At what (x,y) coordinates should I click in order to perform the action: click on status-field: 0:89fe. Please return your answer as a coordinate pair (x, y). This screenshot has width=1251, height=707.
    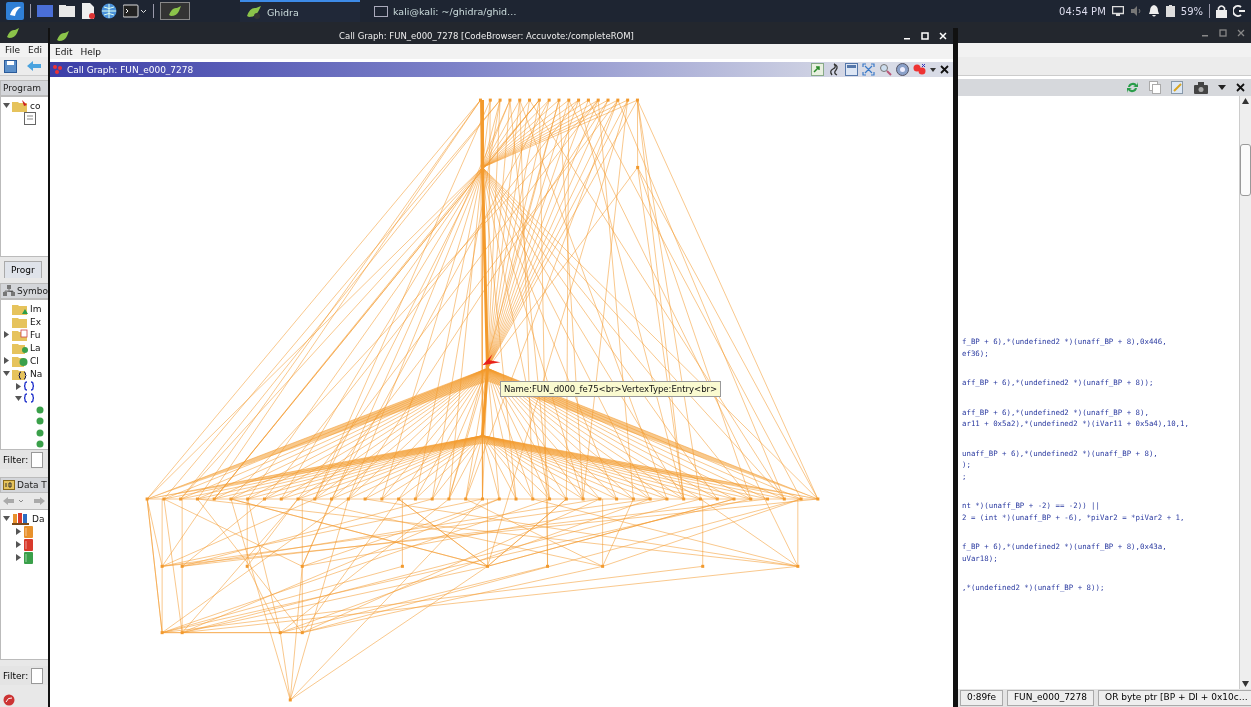
    Looking at the image, I should click on (981, 698).